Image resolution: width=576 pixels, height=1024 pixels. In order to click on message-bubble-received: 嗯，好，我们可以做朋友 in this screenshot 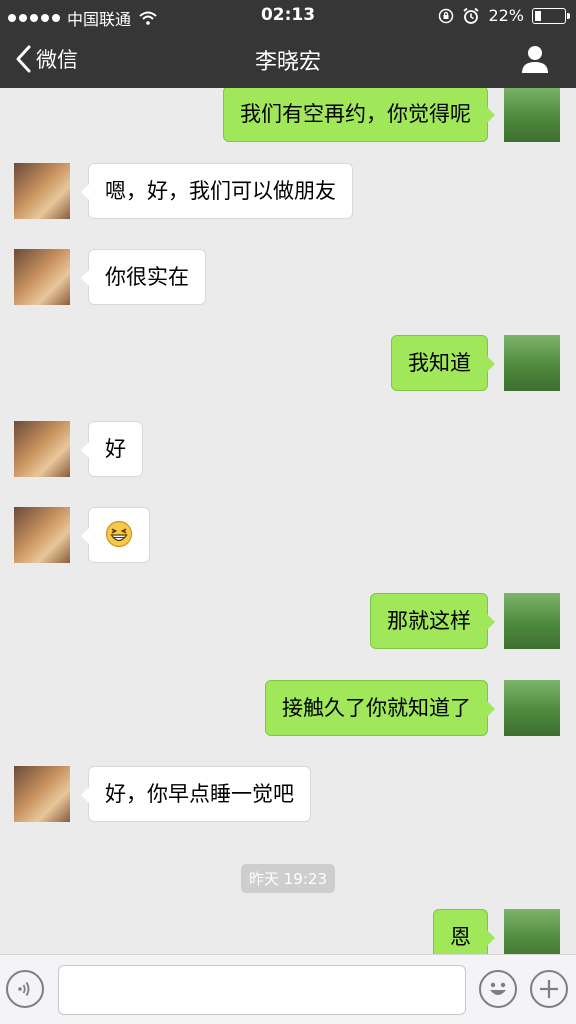, I will do `click(217, 191)`.